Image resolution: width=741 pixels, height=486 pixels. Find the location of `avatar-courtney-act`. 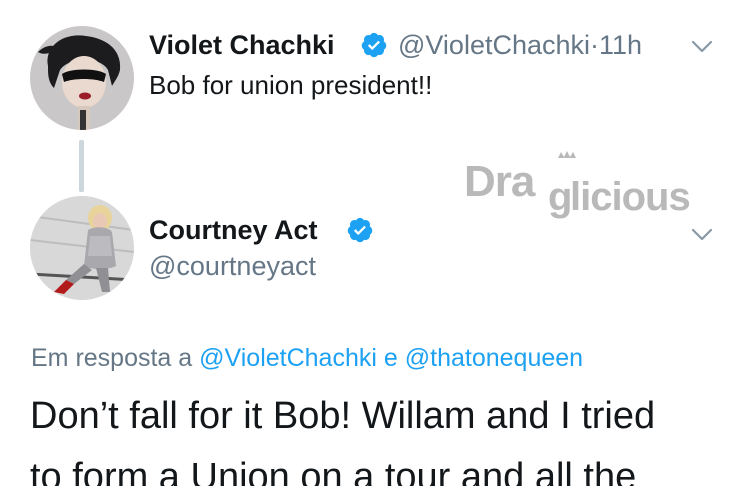

avatar-courtney-act is located at coordinates (82, 248).